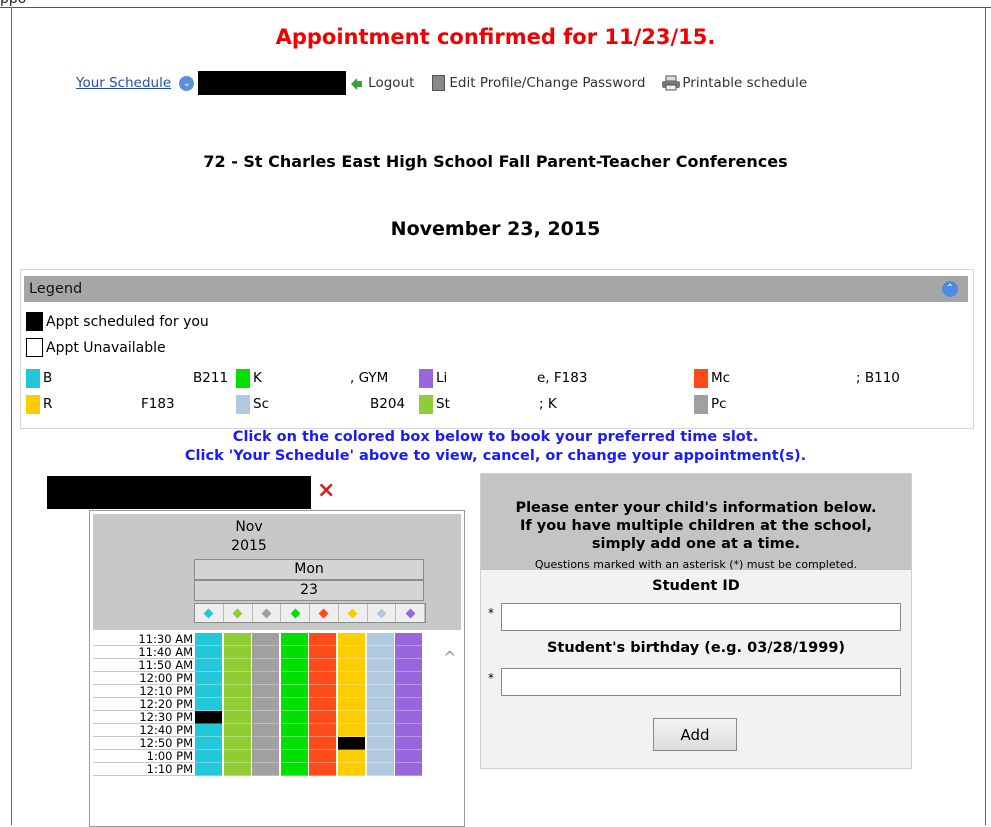  I want to click on remove-teacher-icon: ×, so click(326, 491).